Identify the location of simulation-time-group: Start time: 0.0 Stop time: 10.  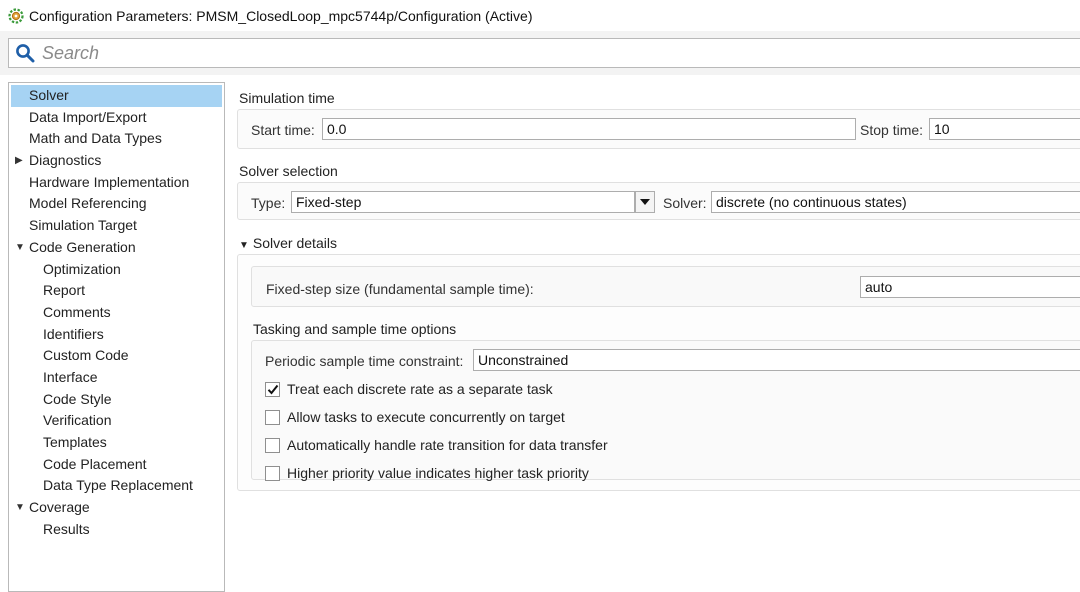
(658, 129).